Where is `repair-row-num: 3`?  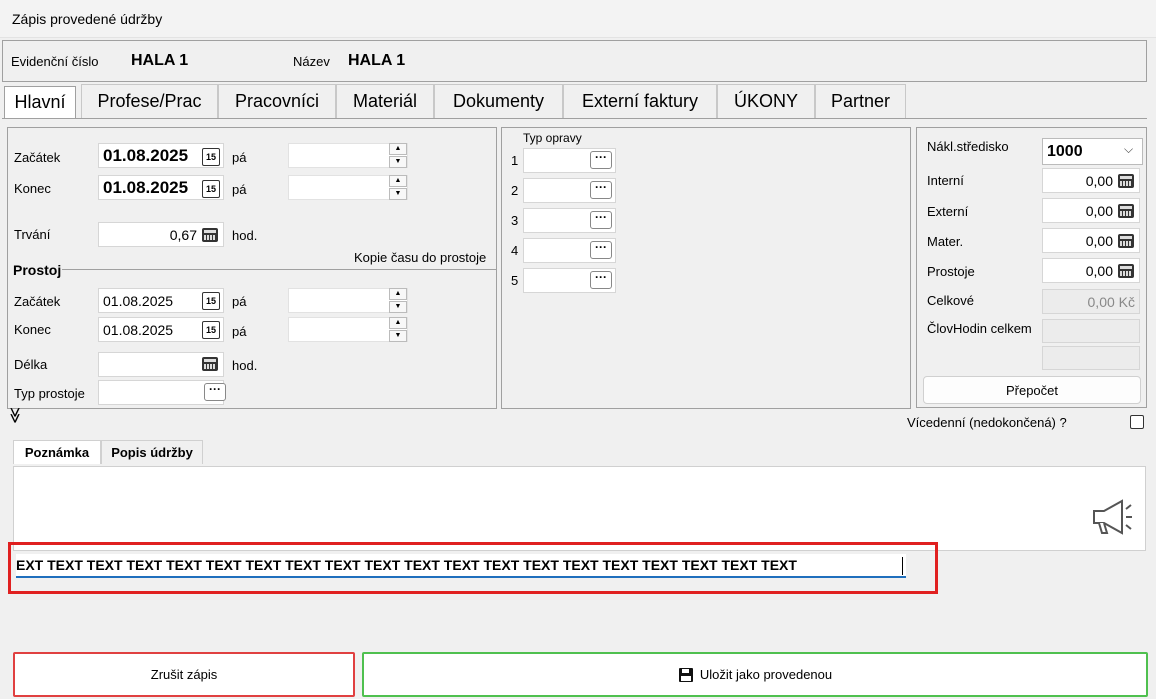 repair-row-num: 3 is located at coordinates (515, 220).